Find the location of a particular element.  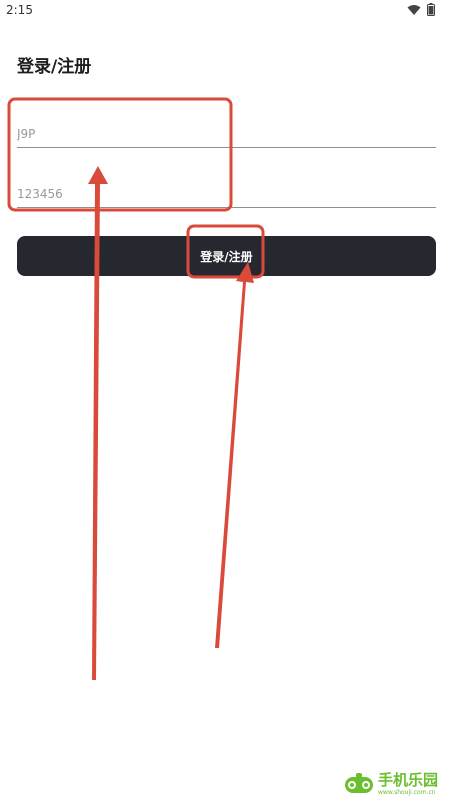

watermark-title: 手机乐园 is located at coordinates (408, 779).